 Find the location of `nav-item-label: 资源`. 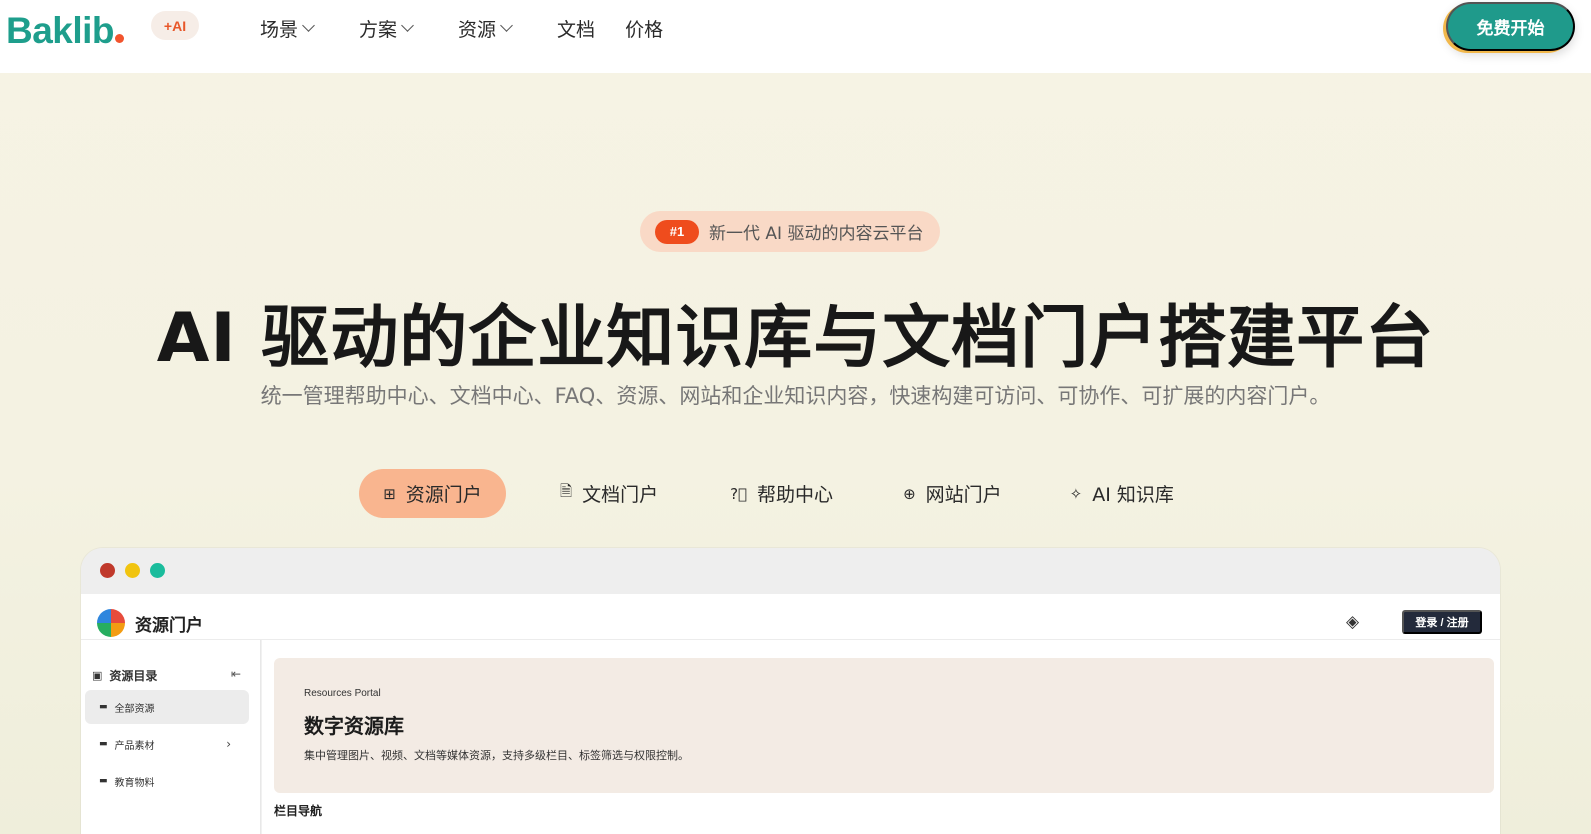

nav-item-label: 资源 is located at coordinates (477, 29).